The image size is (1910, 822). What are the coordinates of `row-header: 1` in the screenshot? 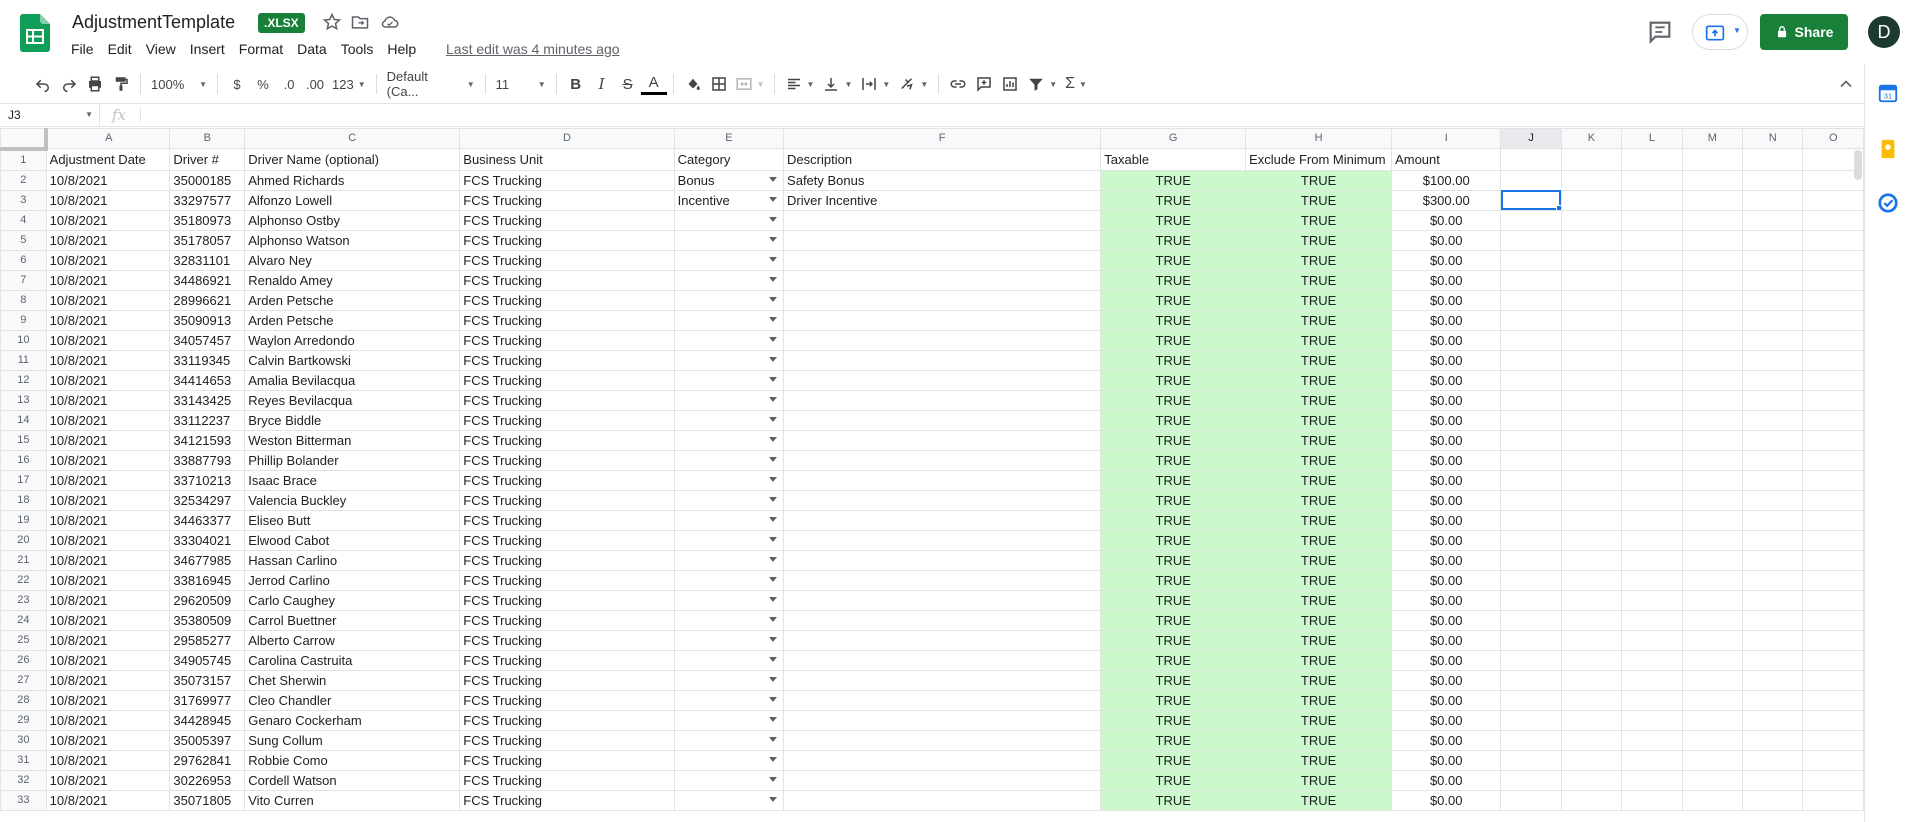 It's located at (23, 159).